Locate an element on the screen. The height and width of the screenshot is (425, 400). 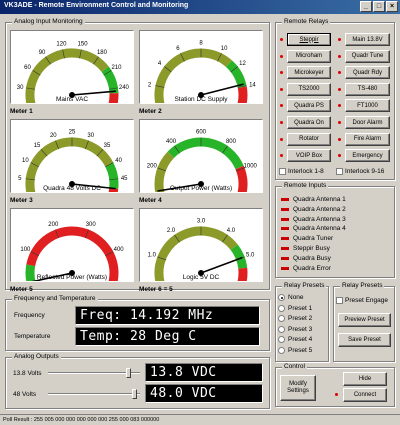
modify-settings-button: Modify Settings is located at coordinates (298, 388).